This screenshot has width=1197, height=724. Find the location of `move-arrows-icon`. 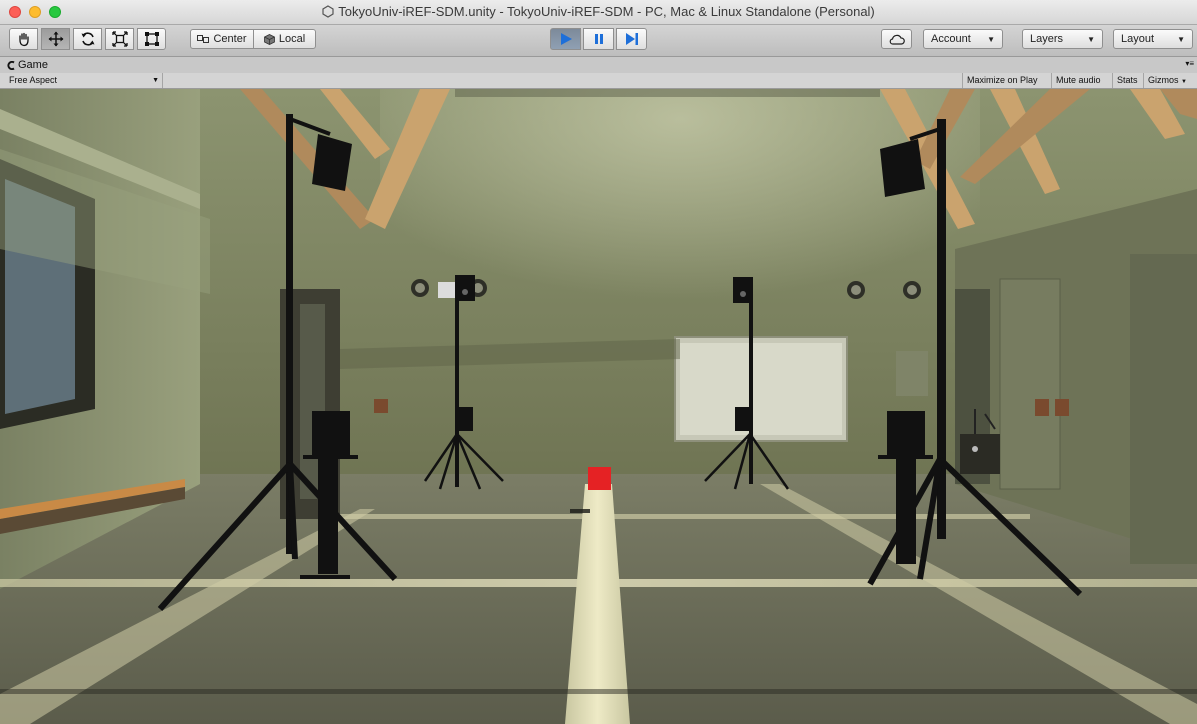

move-arrows-icon is located at coordinates (55, 39).